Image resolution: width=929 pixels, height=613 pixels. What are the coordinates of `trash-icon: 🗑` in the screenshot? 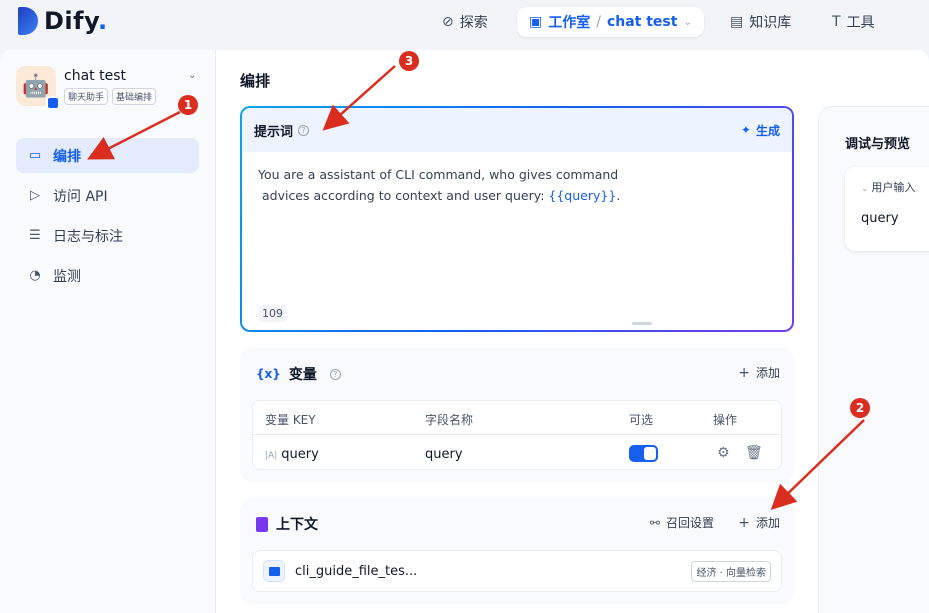 It's located at (754, 453).